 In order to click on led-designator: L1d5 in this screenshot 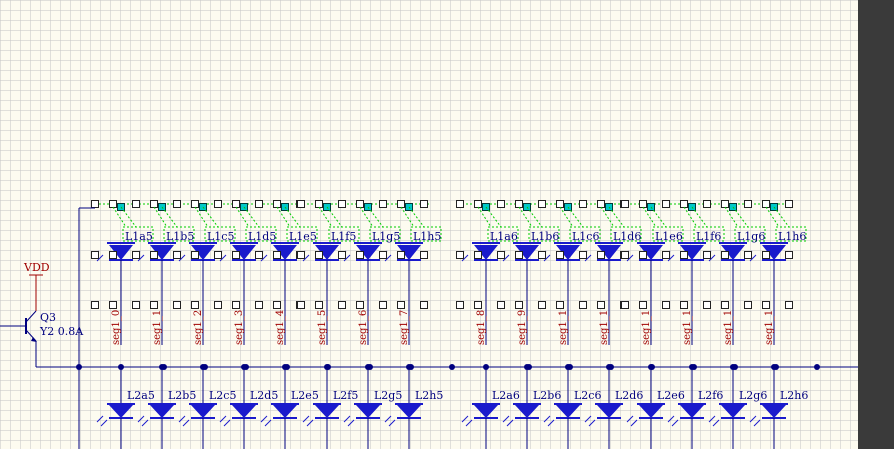, I will do `click(262, 236)`.